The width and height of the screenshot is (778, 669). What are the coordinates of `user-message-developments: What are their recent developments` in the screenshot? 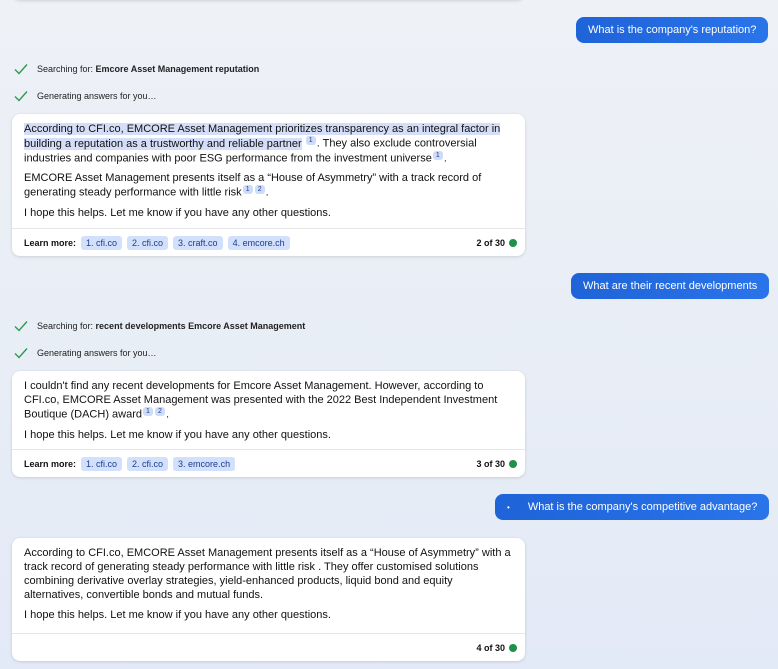 It's located at (670, 286).